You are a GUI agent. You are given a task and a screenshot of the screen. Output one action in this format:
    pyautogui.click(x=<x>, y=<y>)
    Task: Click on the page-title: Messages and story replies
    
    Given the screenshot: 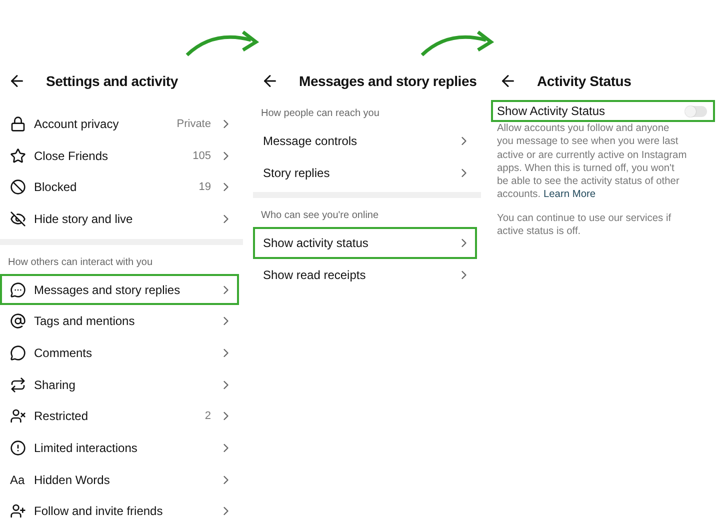 What is the action you would take?
    pyautogui.click(x=388, y=81)
    